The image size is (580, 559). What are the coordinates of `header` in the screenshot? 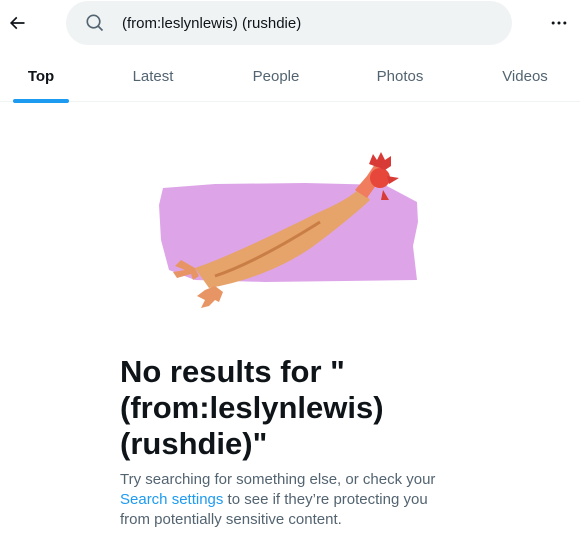 It's located at (290, 23).